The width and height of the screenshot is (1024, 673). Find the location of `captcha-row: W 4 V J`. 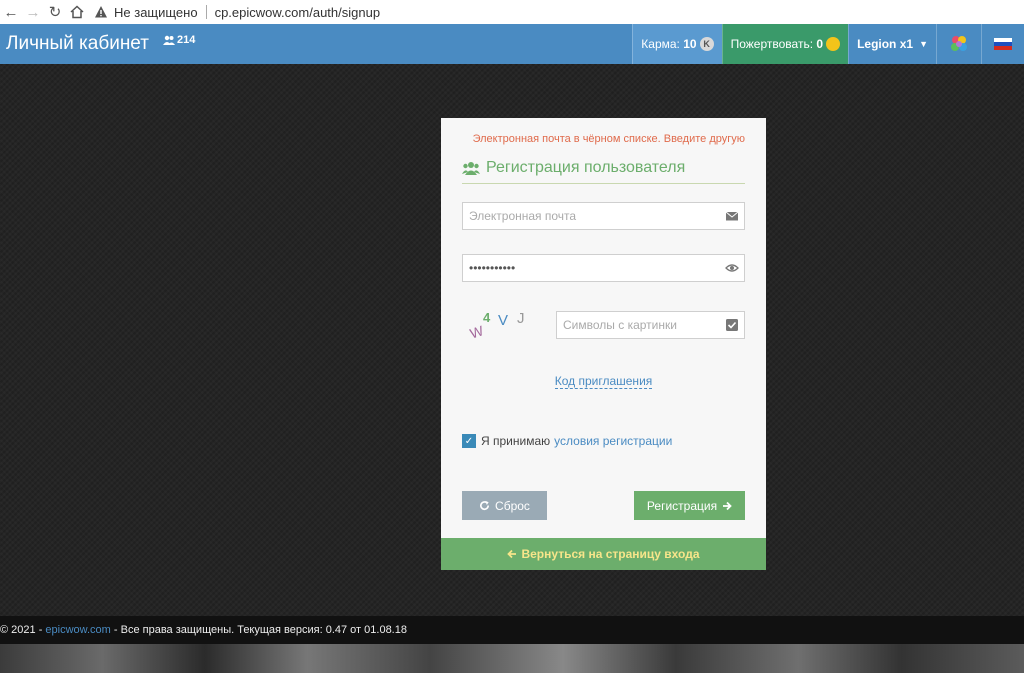

captcha-row: W 4 V J is located at coordinates (603, 325).